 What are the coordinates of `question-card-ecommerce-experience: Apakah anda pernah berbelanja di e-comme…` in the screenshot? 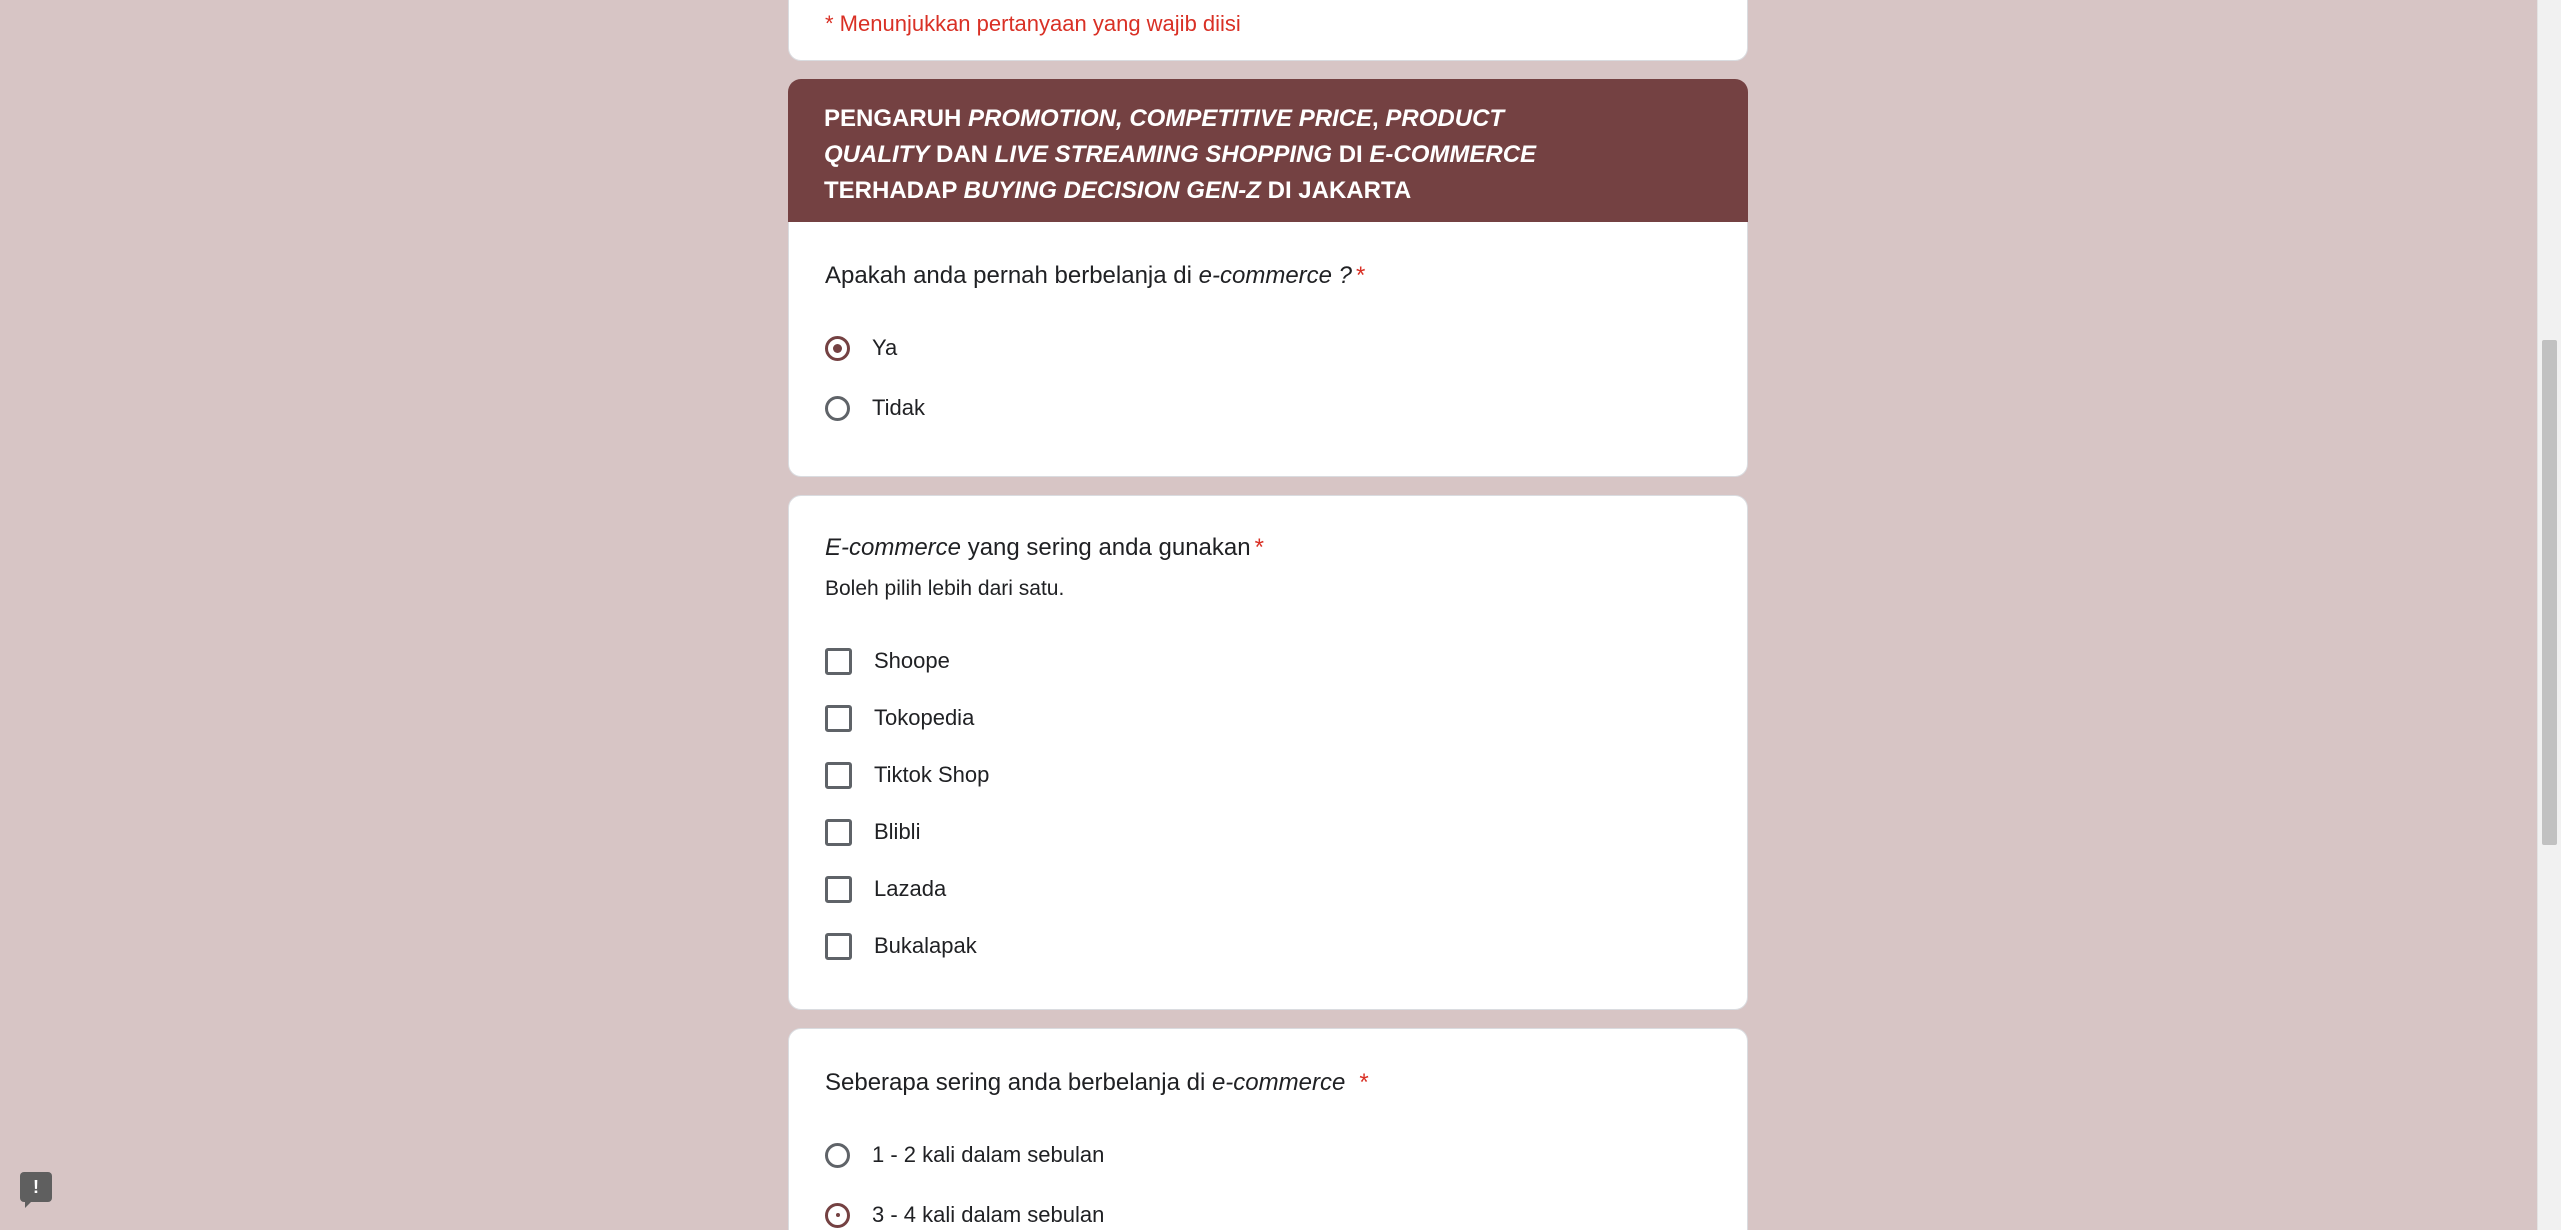 It's located at (1268, 349).